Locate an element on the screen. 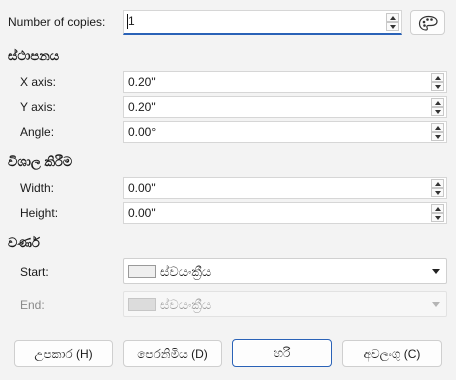  palette-icon is located at coordinates (428, 23).